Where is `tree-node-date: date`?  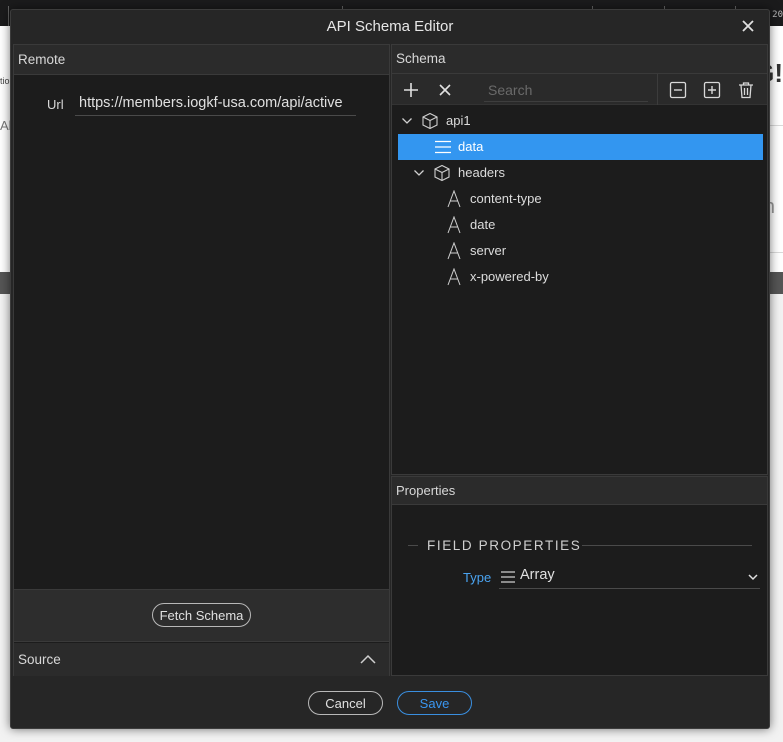
tree-node-date: date is located at coordinates (579, 225).